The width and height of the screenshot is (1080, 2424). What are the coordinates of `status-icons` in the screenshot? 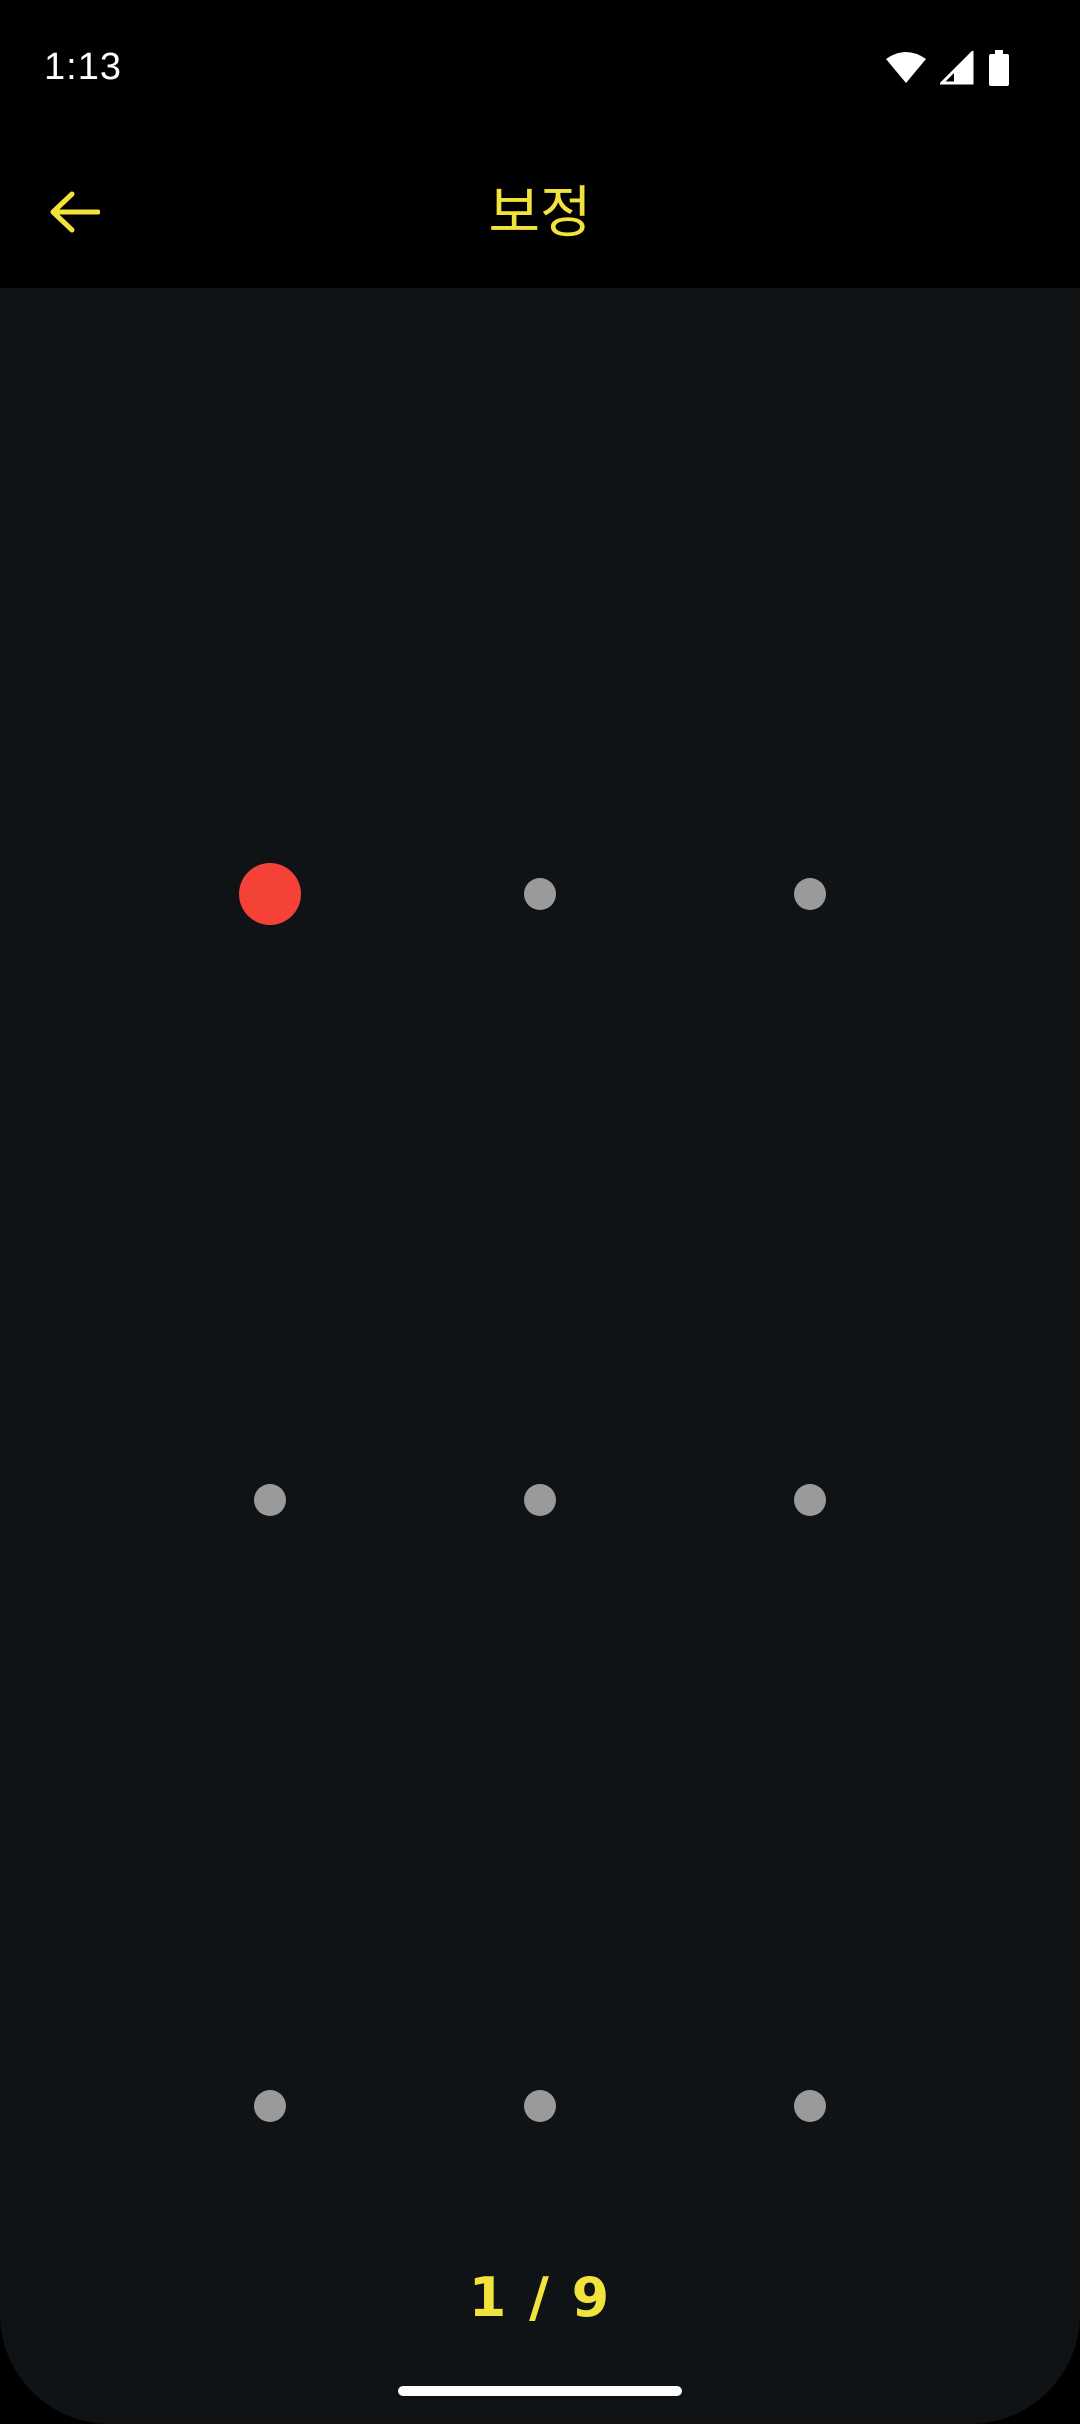 It's located at (948, 69).